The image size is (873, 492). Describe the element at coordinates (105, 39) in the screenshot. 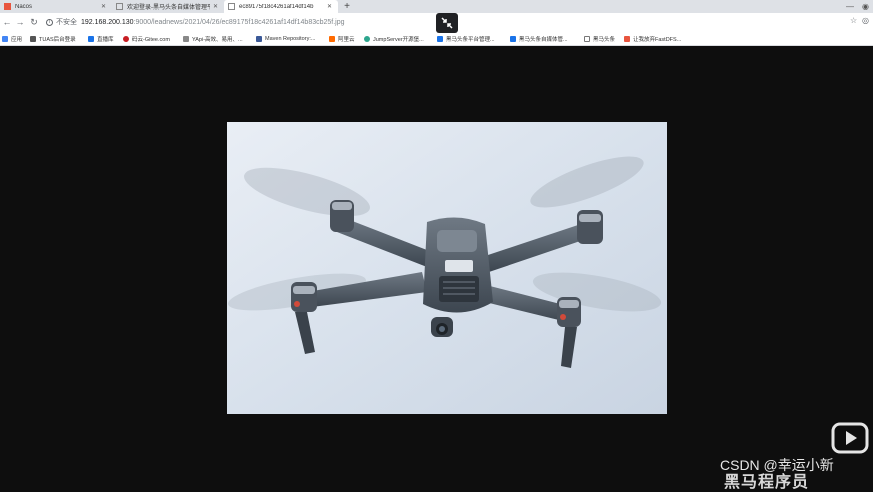

I see `bookmark-label: 直播库` at that location.